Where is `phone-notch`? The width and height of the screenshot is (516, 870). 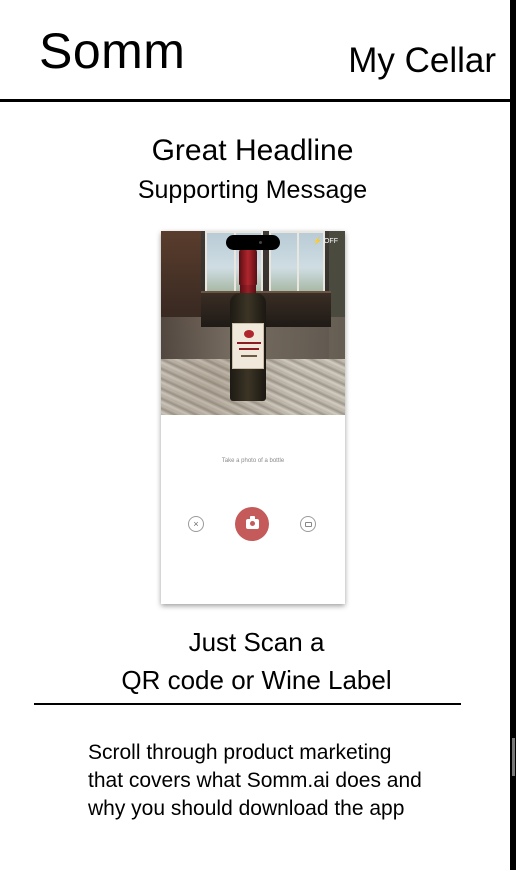
phone-notch is located at coordinates (253, 242).